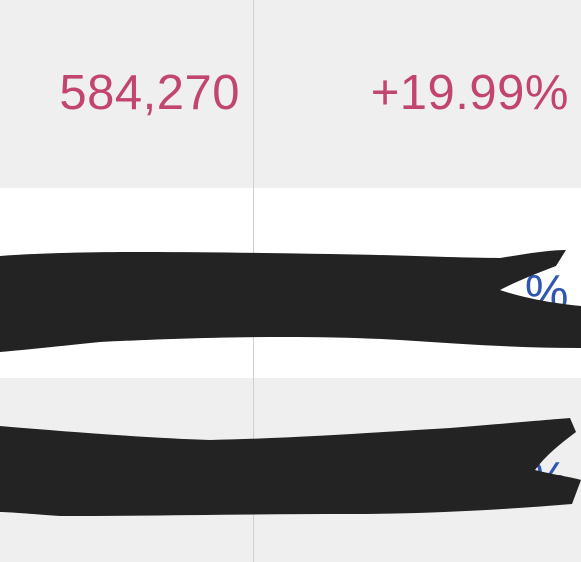 Image resolution: width=581 pixels, height=562 pixels. I want to click on column-divider, so click(253, 281).